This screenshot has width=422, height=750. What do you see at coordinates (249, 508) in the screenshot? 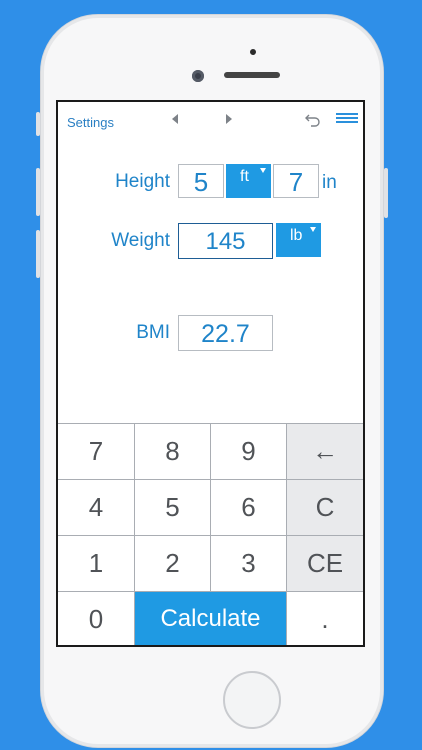
I see `key-6: 6` at bounding box center [249, 508].